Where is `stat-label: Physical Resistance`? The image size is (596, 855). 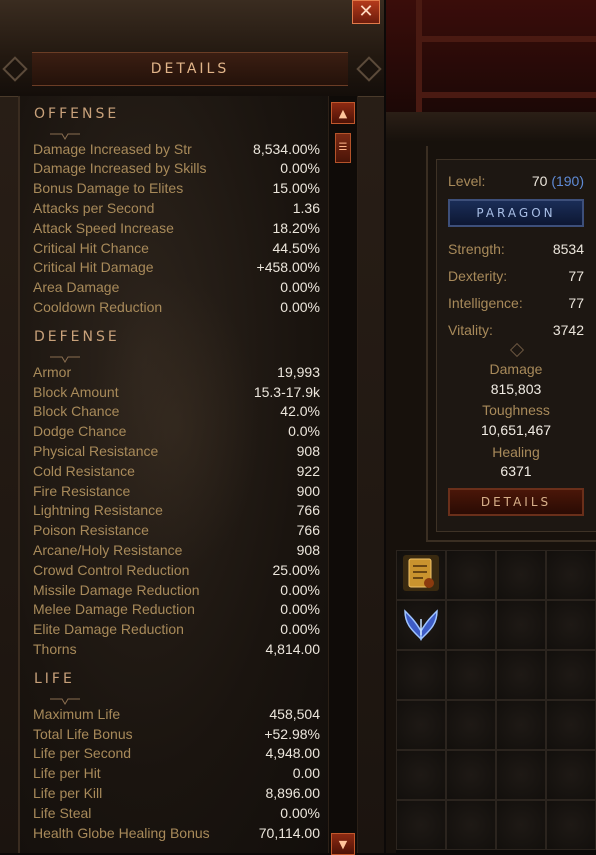 stat-label: Physical Resistance is located at coordinates (96, 450).